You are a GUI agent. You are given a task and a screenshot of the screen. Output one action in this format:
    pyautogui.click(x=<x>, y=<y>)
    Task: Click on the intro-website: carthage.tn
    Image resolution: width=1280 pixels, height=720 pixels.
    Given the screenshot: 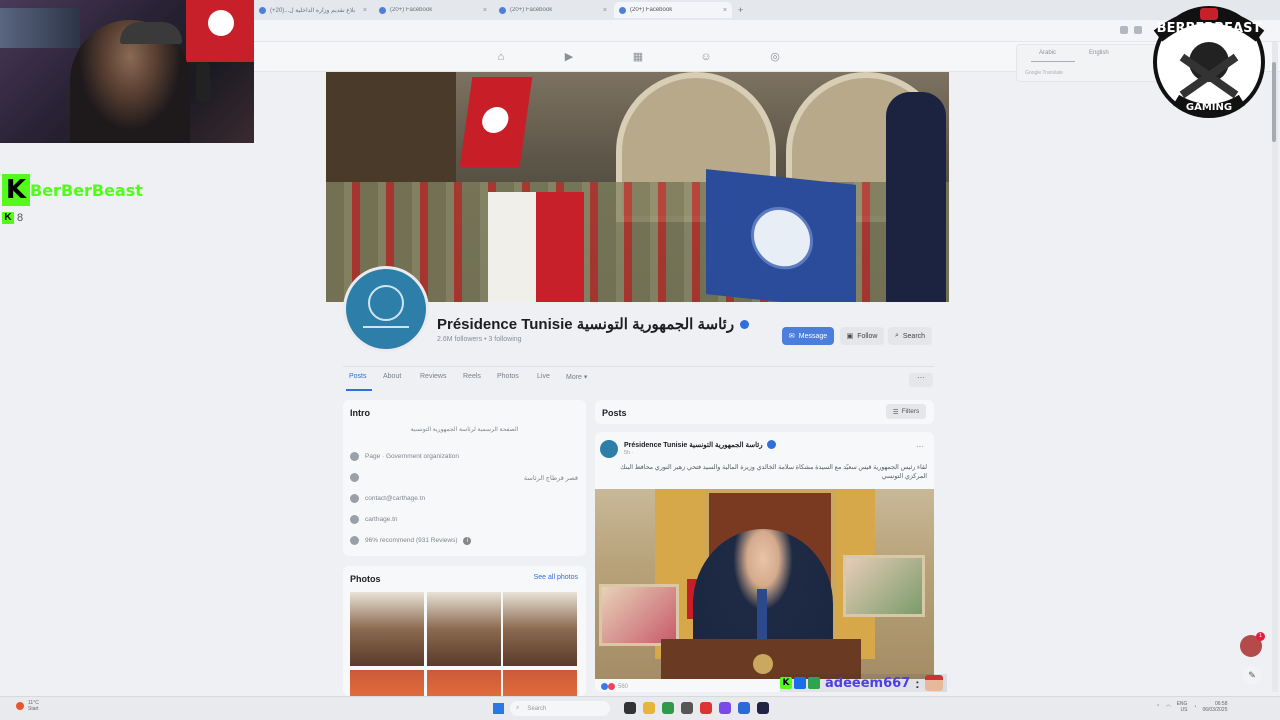 What is the action you would take?
    pyautogui.click(x=464, y=519)
    